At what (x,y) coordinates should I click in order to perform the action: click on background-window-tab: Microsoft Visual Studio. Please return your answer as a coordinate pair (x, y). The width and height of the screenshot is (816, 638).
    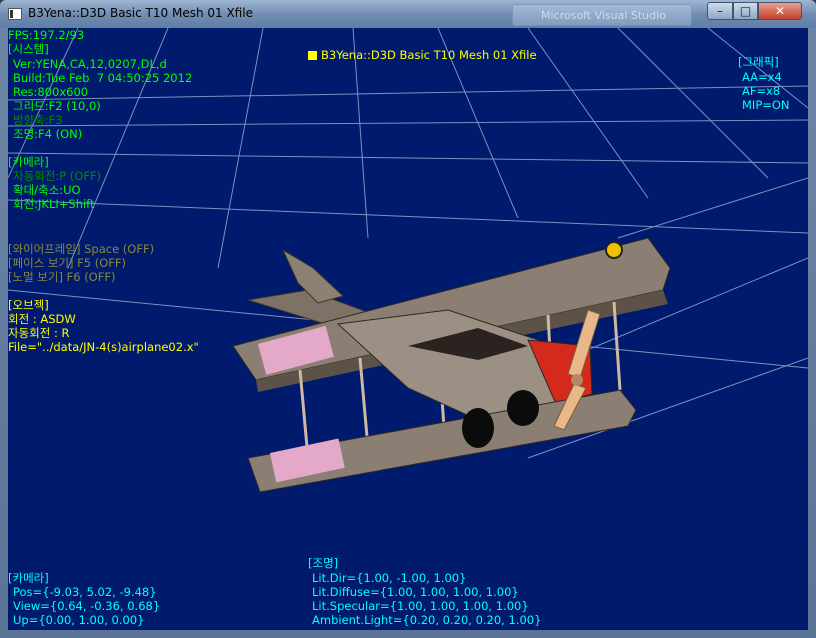
    Looking at the image, I should click on (602, 15).